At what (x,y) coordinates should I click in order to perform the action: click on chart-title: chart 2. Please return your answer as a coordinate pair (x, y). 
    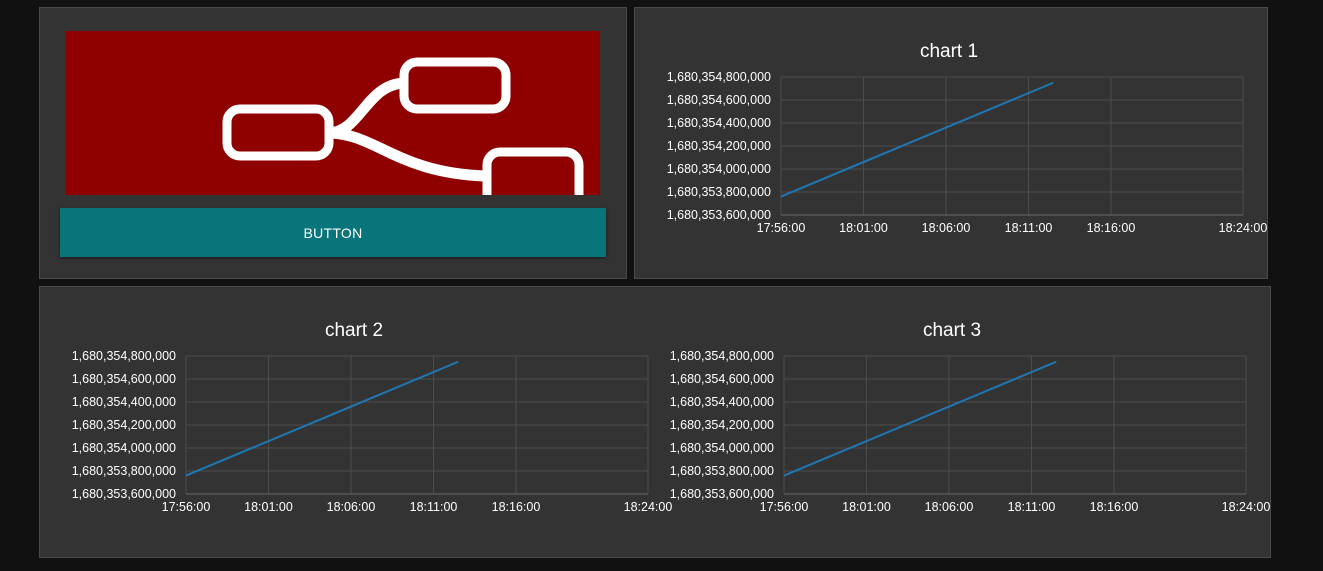
    Looking at the image, I should click on (354, 330).